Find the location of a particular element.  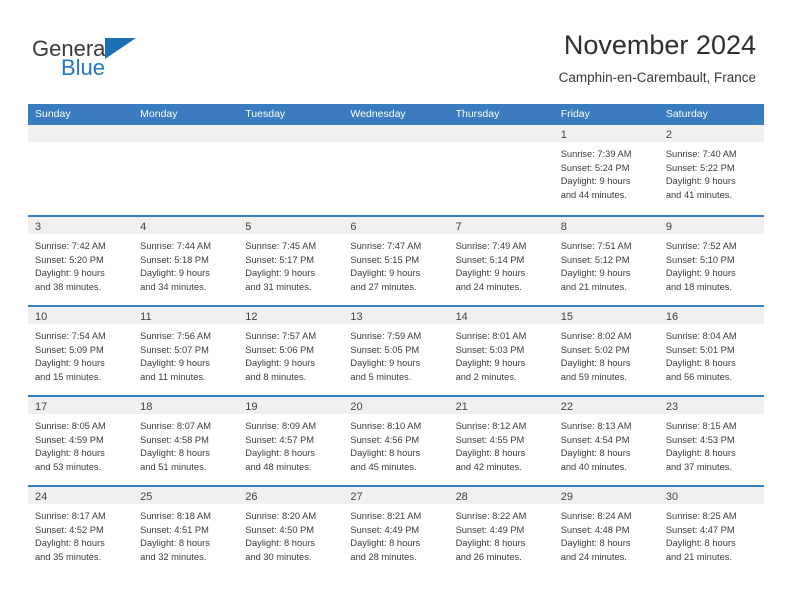

day-number-band: 21 is located at coordinates (501, 405).